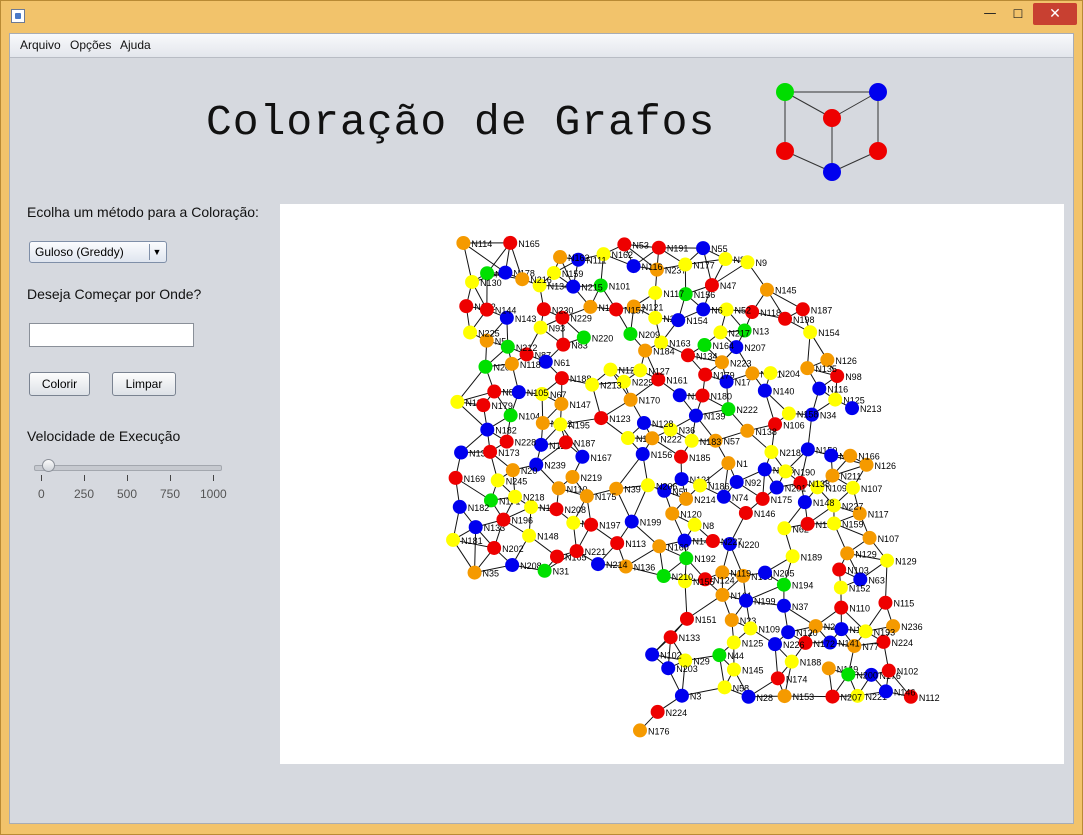 The height and width of the screenshot is (835, 1083). I want to click on chevron-down-icon: ▼, so click(156, 252).